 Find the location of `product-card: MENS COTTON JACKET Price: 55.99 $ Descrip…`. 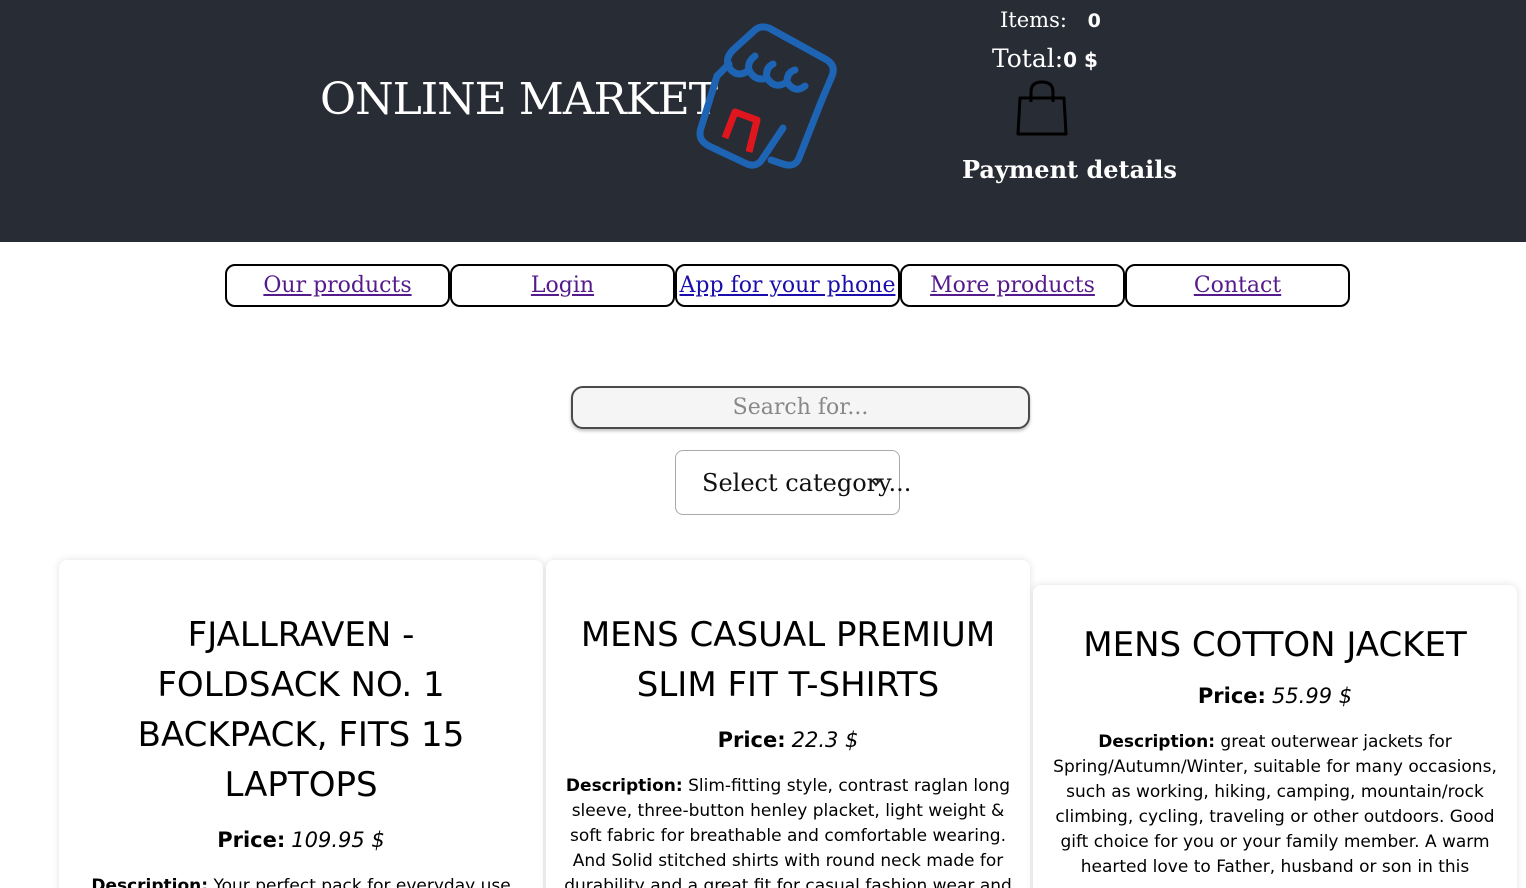

product-card: MENS COTTON JACKET Price: 55.99 $ Descrip… is located at coordinates (1275, 736).